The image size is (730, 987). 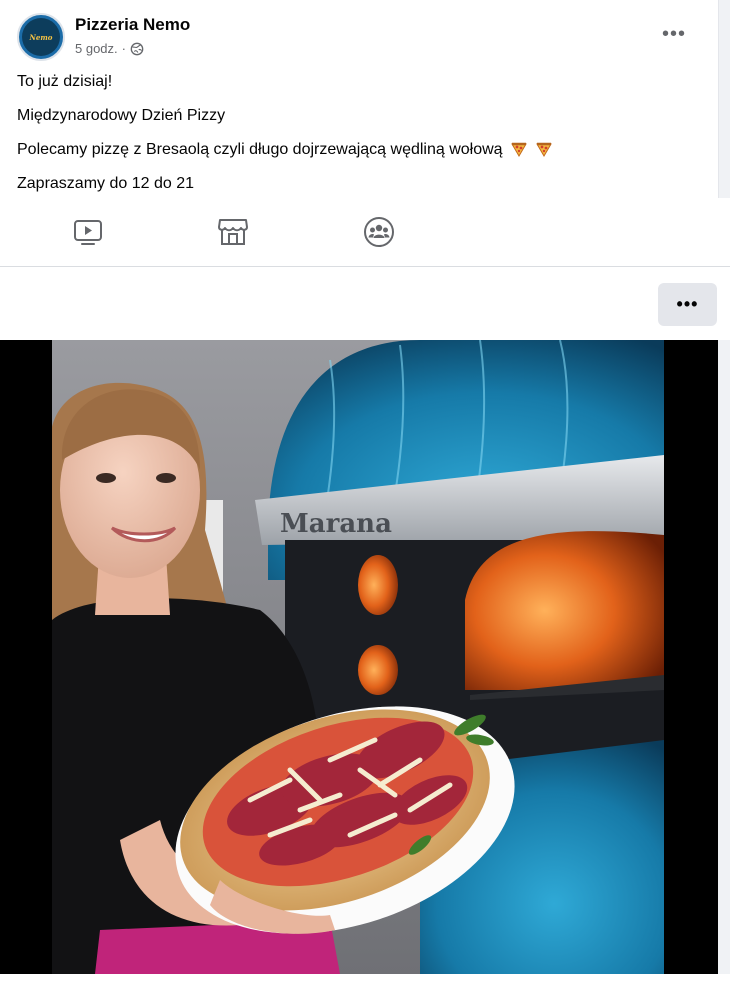 I want to click on page-name-link: Pizzeria Nemo, so click(x=132, y=25).